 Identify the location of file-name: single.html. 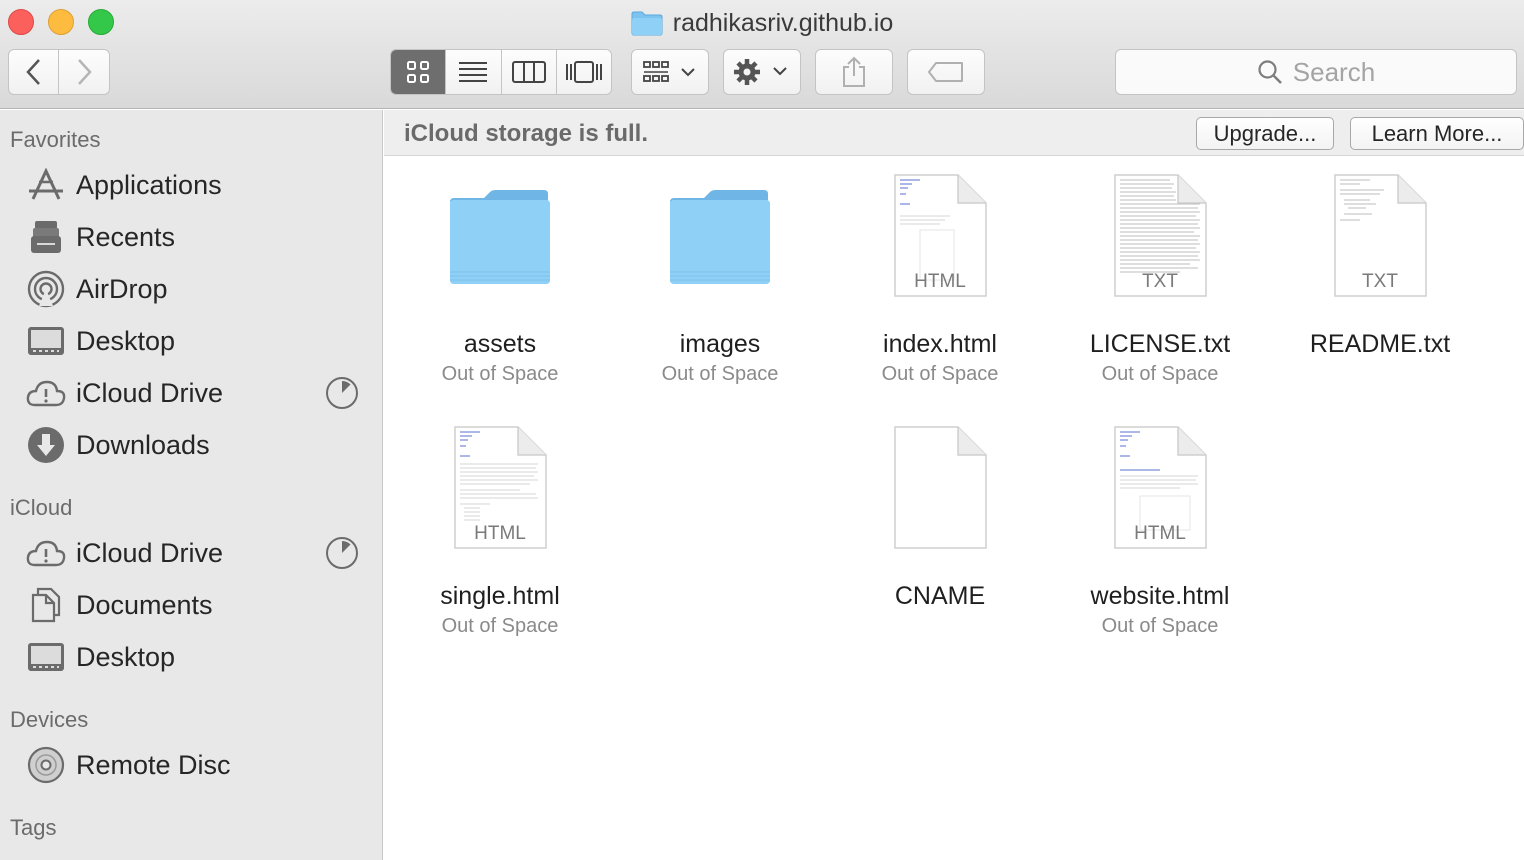
(500, 596).